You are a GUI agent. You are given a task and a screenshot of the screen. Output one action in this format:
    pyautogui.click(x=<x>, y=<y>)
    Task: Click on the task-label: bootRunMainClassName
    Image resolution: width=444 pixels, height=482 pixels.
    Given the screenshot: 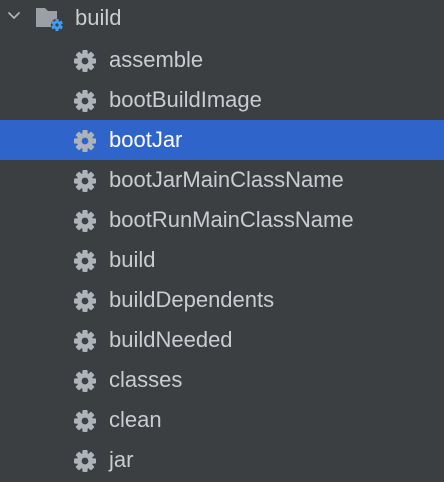 What is the action you would take?
    pyautogui.click(x=231, y=219)
    